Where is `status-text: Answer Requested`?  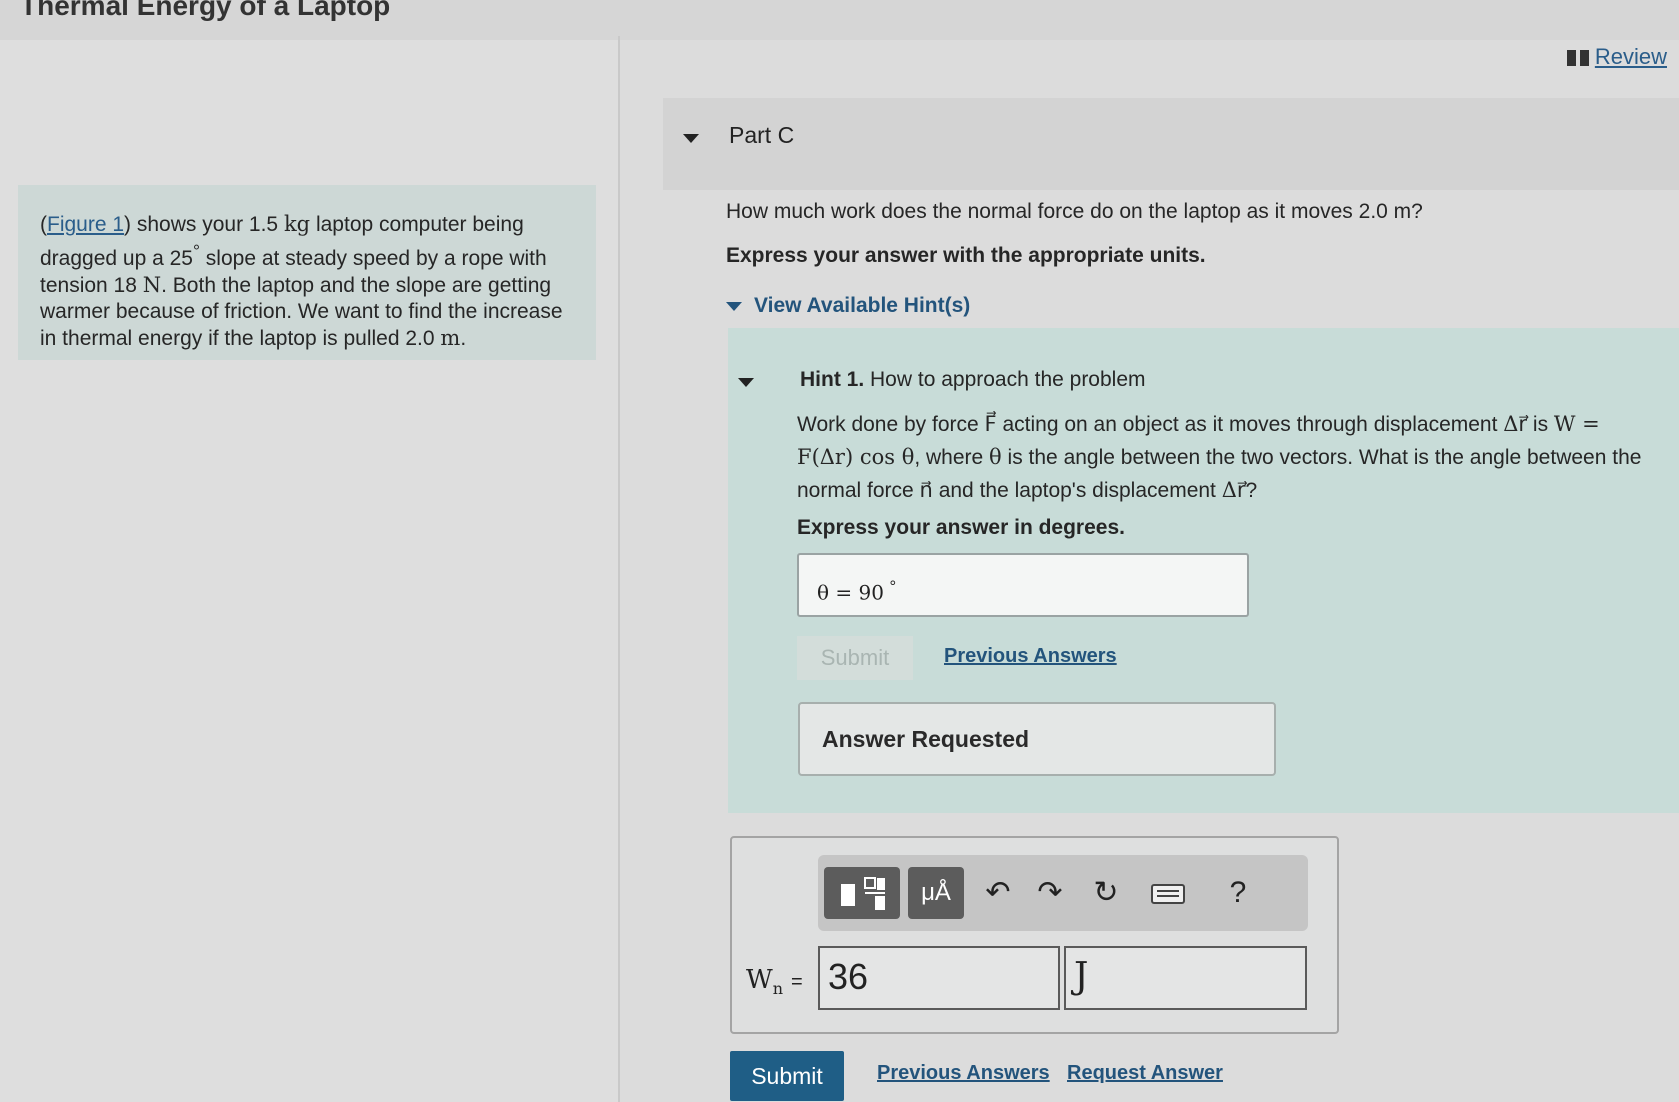
status-text: Answer Requested is located at coordinates (926, 739).